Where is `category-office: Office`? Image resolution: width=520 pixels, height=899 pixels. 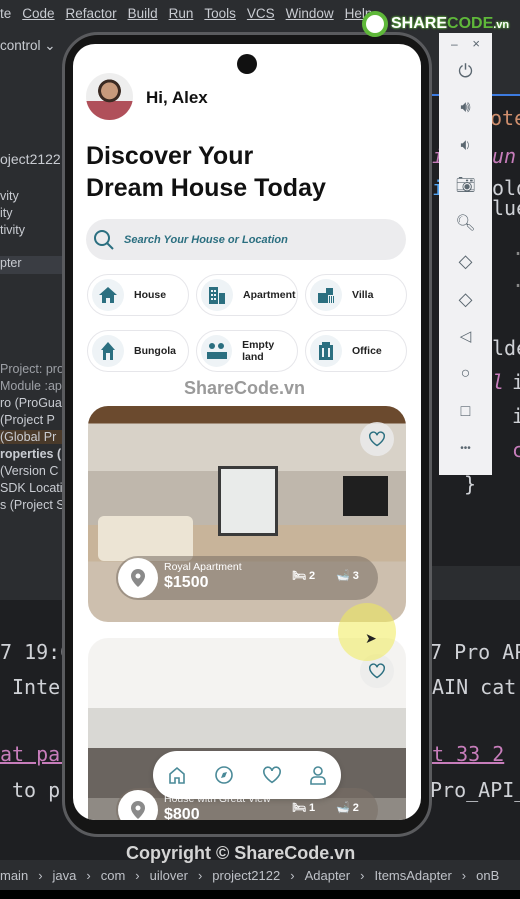 category-office: Office is located at coordinates (356, 351).